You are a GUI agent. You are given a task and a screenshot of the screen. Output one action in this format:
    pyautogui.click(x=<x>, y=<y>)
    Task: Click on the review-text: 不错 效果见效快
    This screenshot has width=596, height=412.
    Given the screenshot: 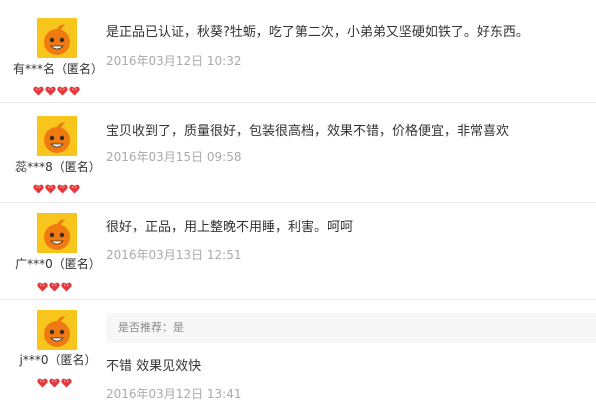 What is the action you would take?
    pyautogui.click(x=154, y=366)
    